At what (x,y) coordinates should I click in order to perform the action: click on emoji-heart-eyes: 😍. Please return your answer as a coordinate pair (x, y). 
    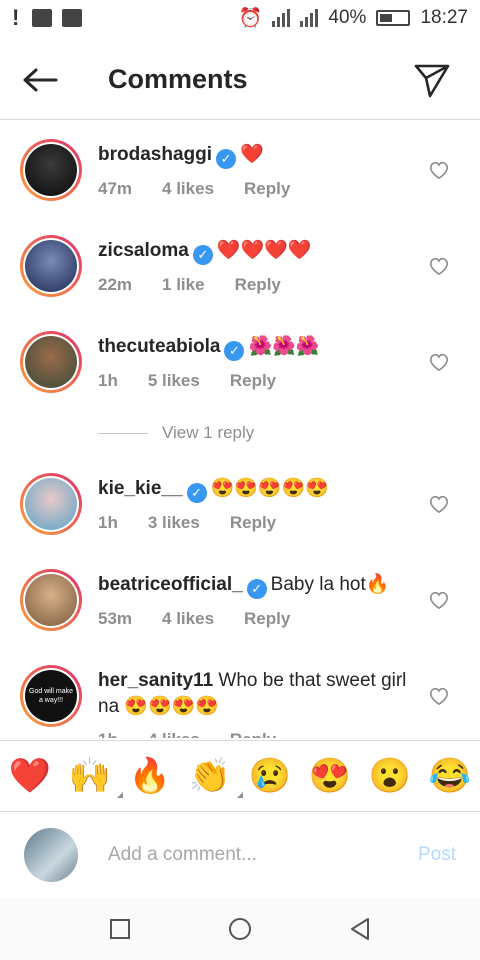
    Looking at the image, I should click on (330, 776).